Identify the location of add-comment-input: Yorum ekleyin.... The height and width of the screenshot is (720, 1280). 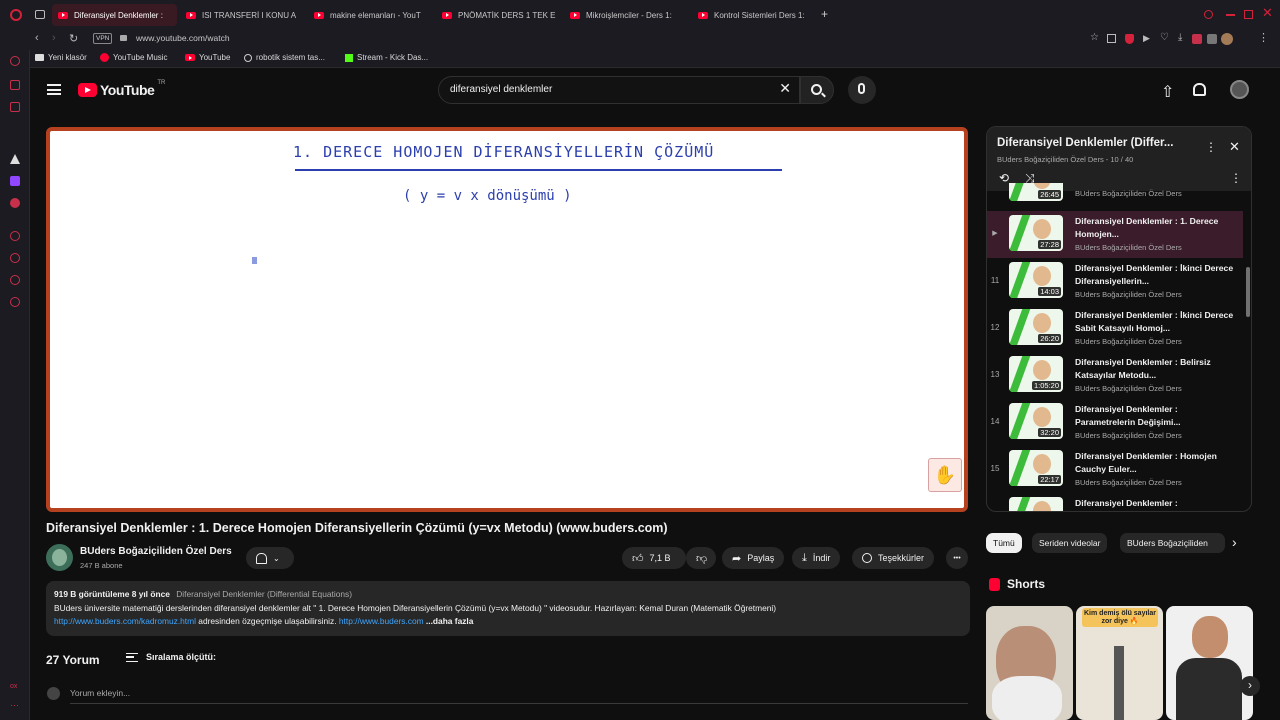
(100, 693).